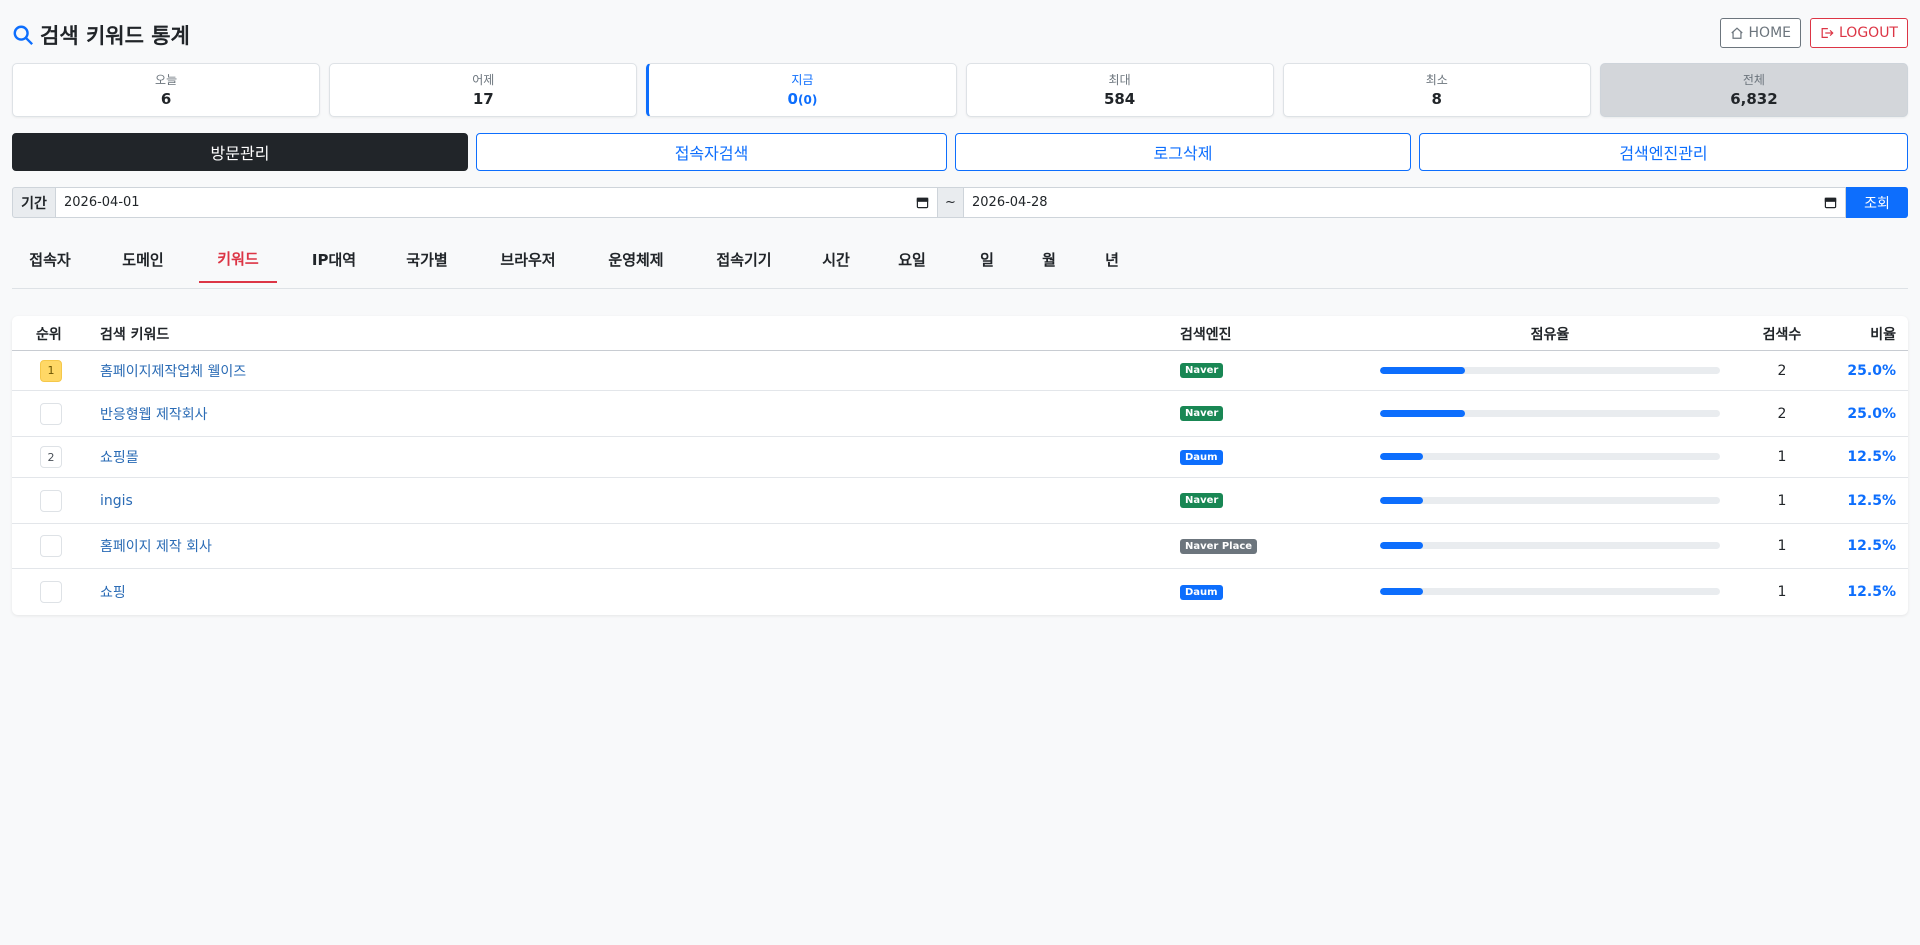 The image size is (1920, 945). I want to click on tab-month: 월, so click(1049, 259).